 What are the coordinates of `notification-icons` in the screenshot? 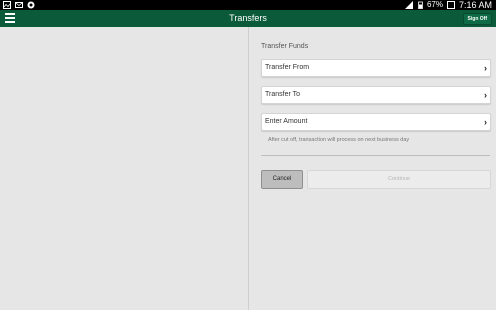 It's located at (19, 5).